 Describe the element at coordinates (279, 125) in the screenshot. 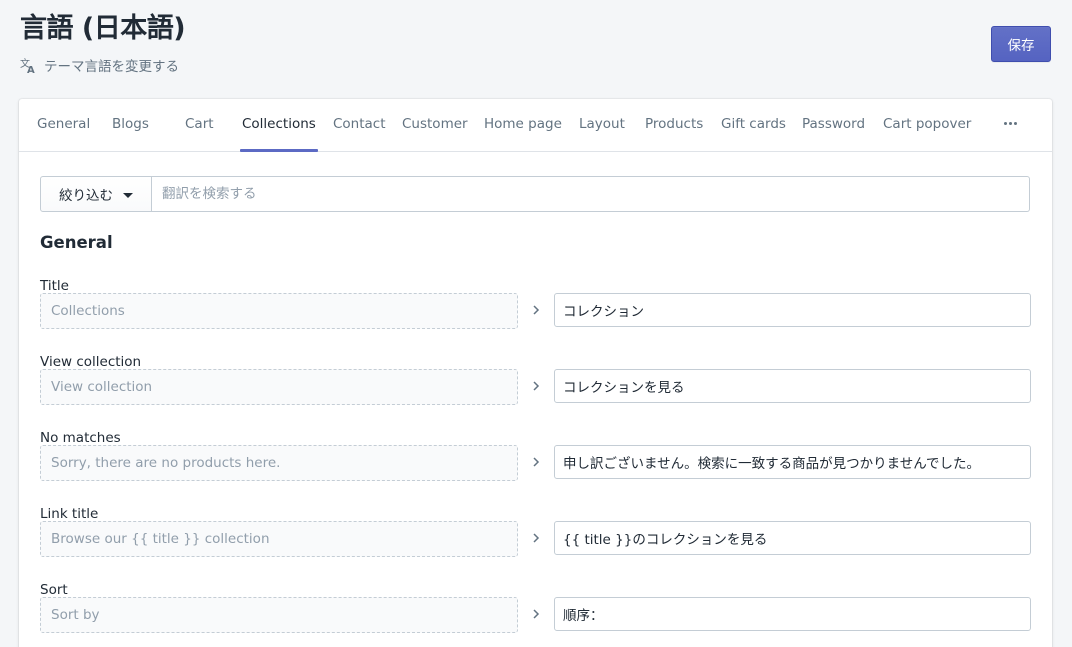

I see `tab-collections: Collections` at that location.